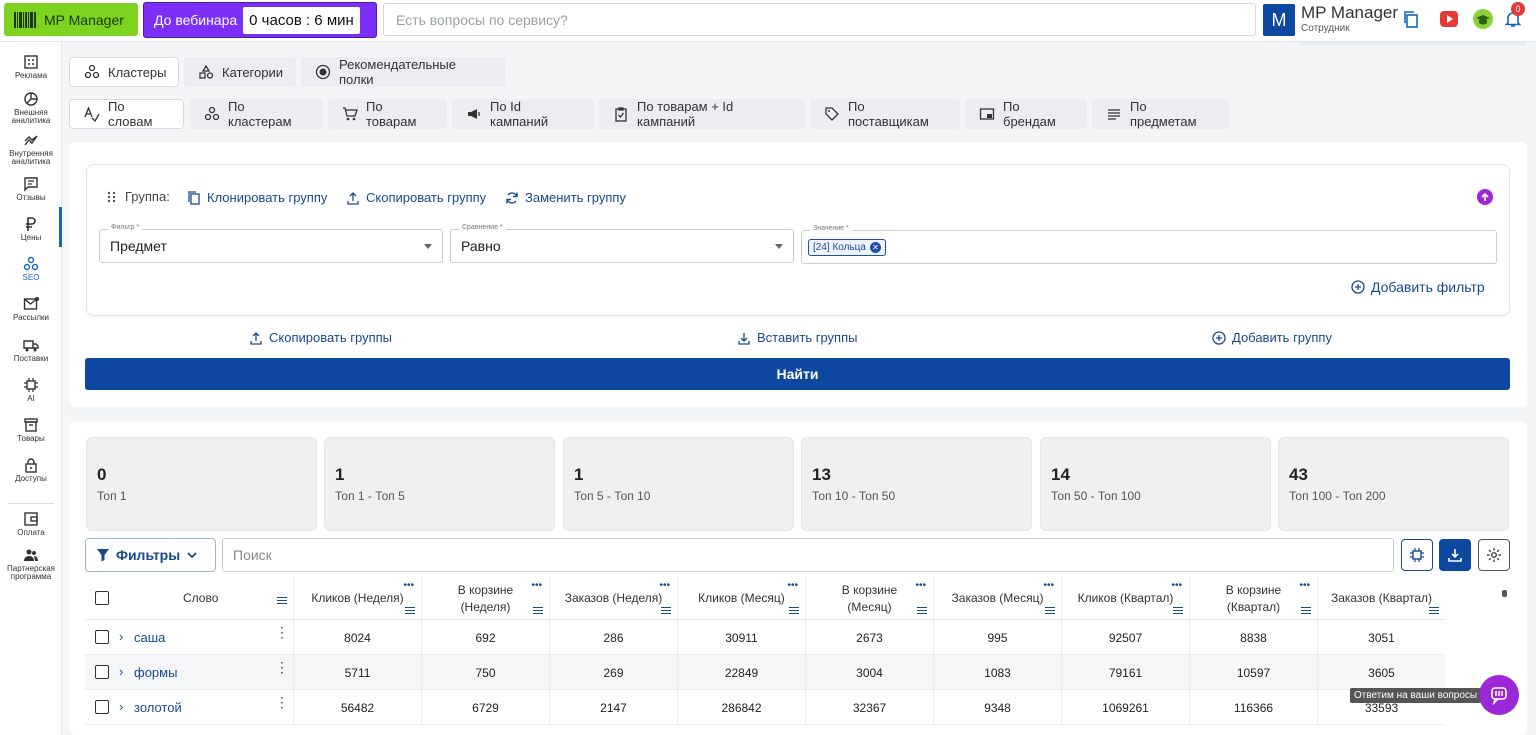  I want to click on sidebar-item-payment: Оплата, so click(31, 524).